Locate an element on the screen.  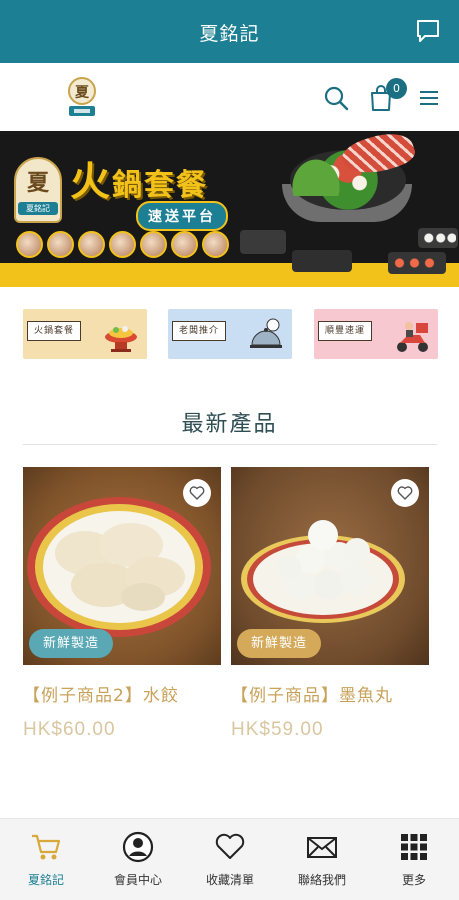
chef-cloche-icon is located at coordinates (266, 335).